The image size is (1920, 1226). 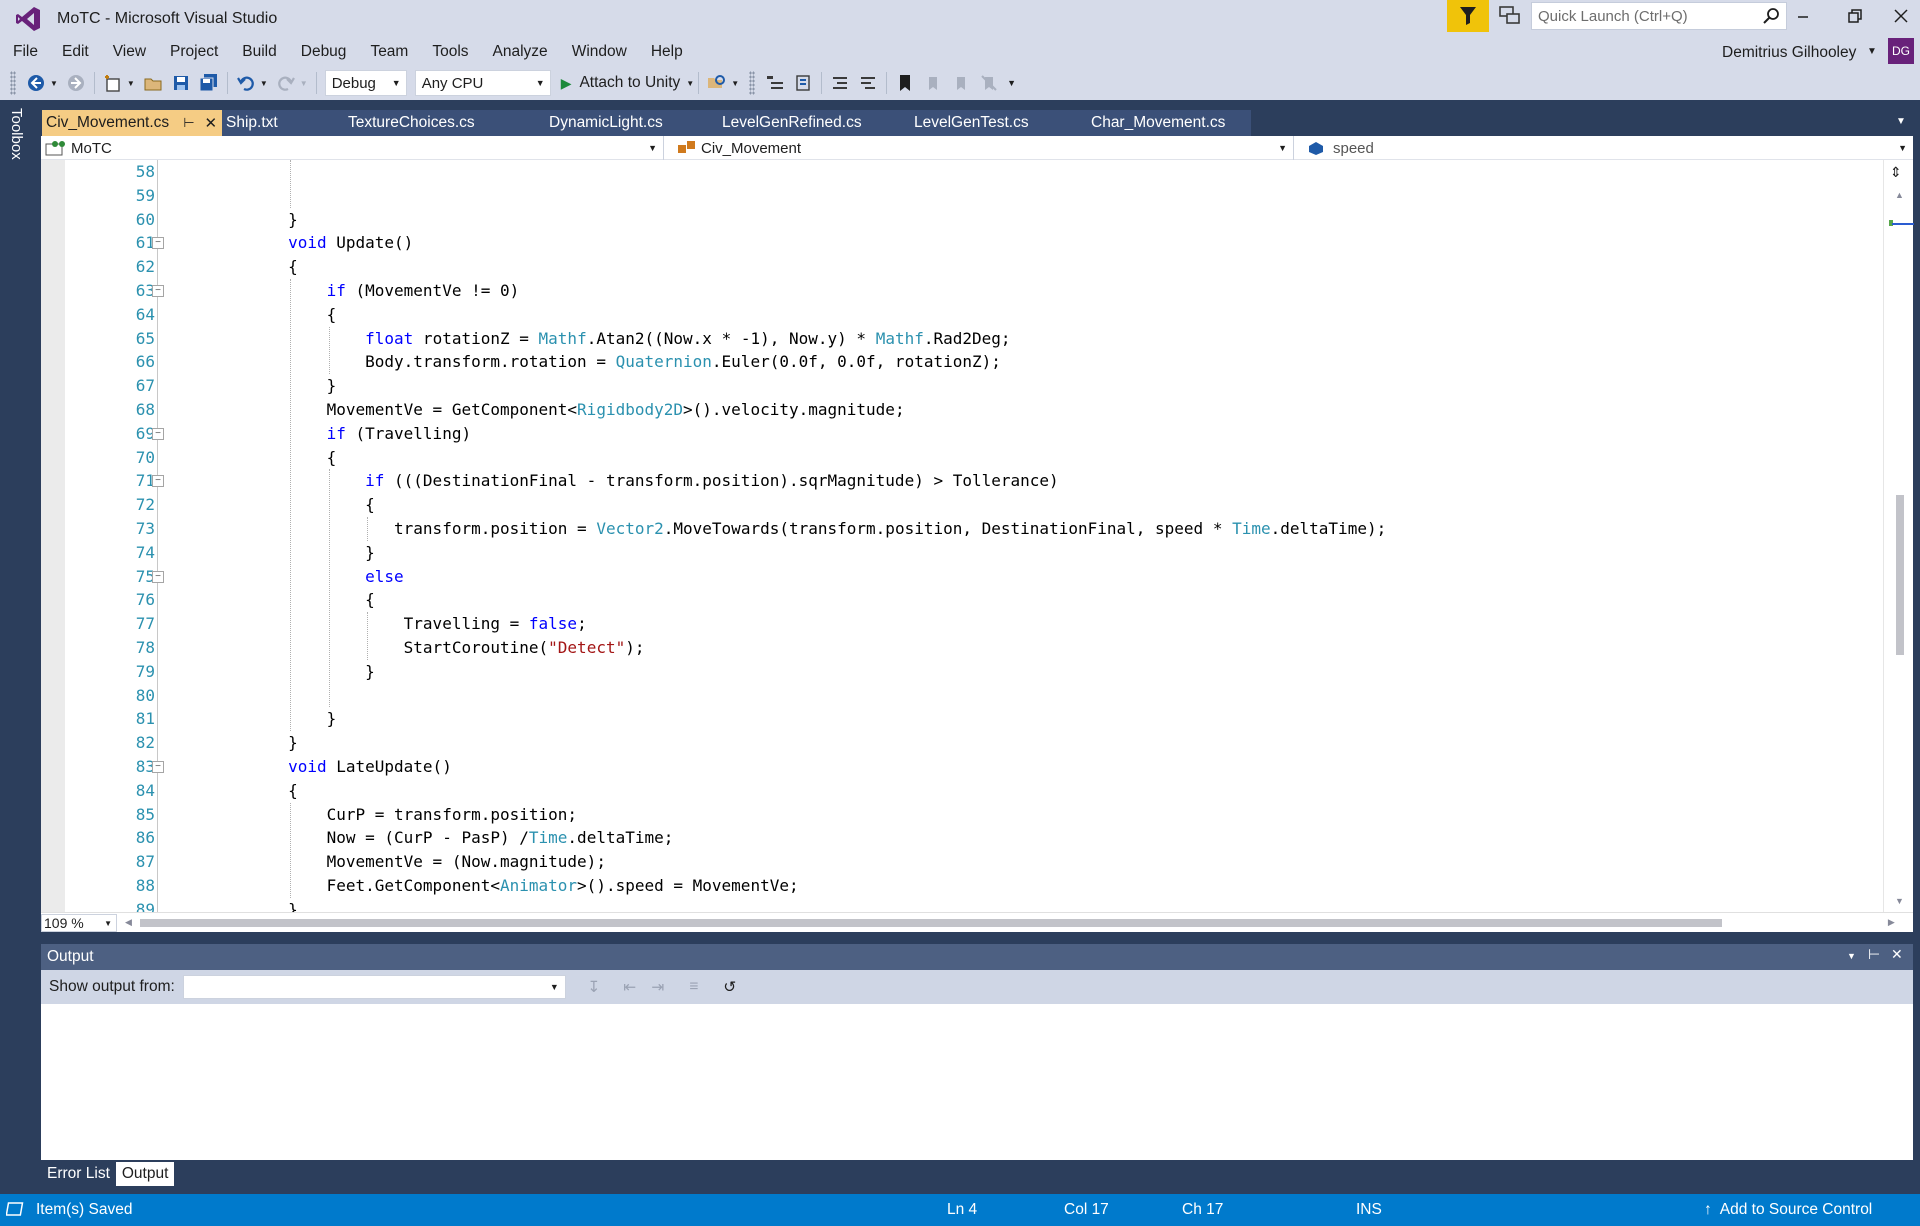 I want to click on minimize-button, so click(x=1803, y=16).